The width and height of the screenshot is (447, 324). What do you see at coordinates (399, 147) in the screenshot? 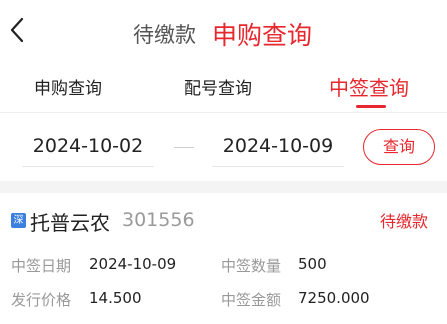
I see `query-button: 查询` at bounding box center [399, 147].